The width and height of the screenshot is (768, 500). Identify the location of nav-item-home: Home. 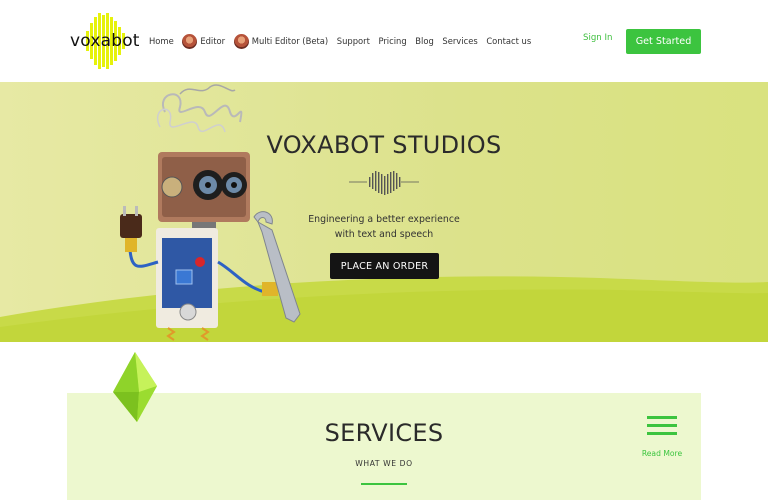
(161, 41).